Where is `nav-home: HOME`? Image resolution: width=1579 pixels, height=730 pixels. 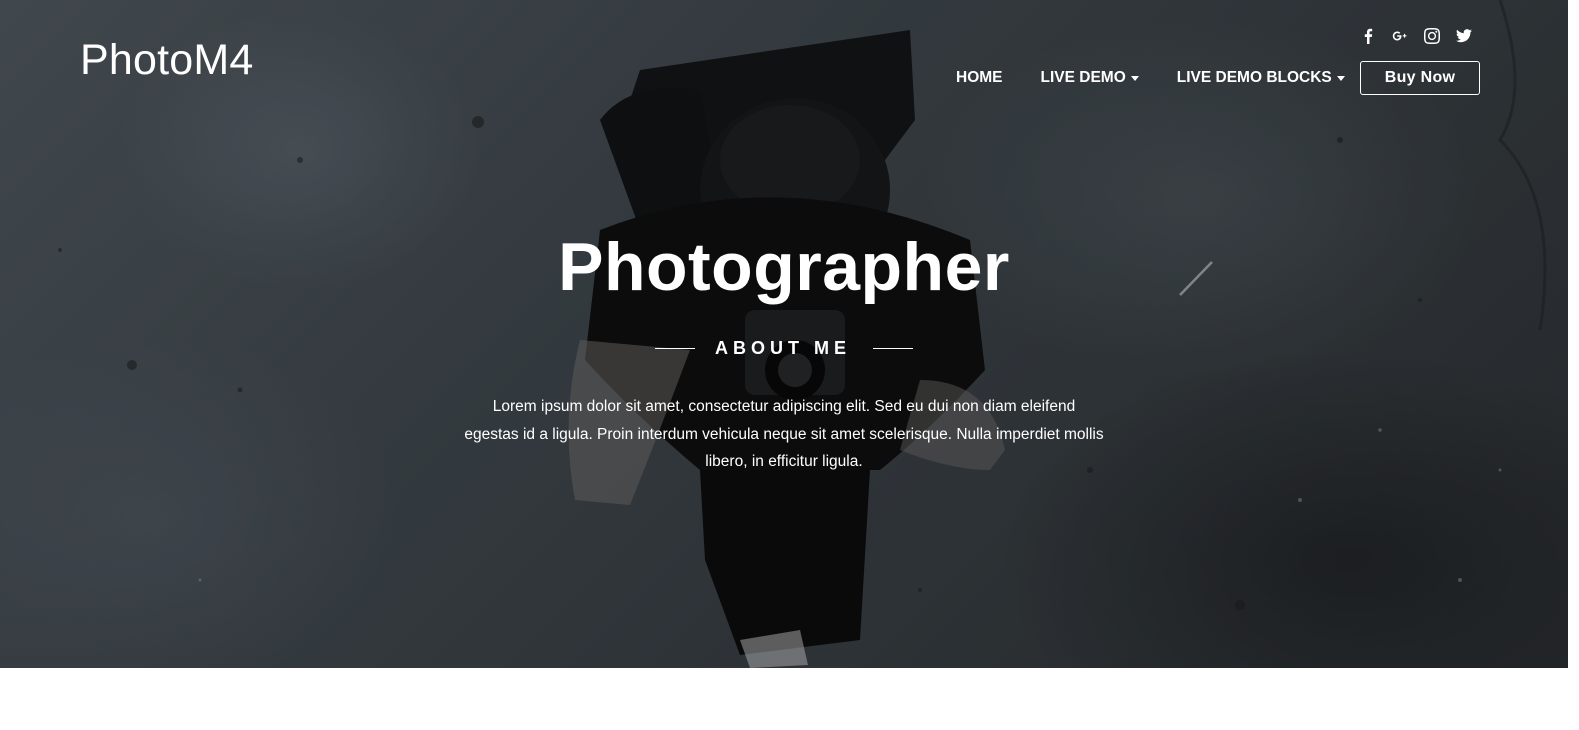
nav-home: HOME is located at coordinates (979, 78).